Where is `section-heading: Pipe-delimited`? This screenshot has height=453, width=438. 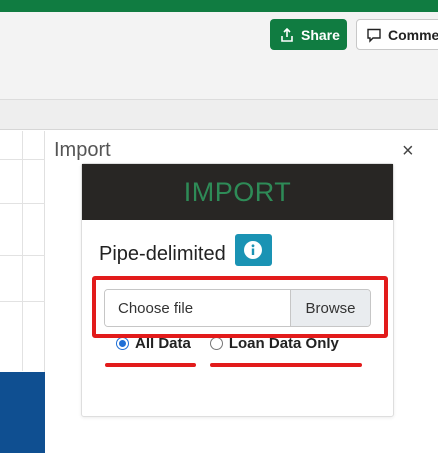
section-heading: Pipe-delimited is located at coordinates (162, 254).